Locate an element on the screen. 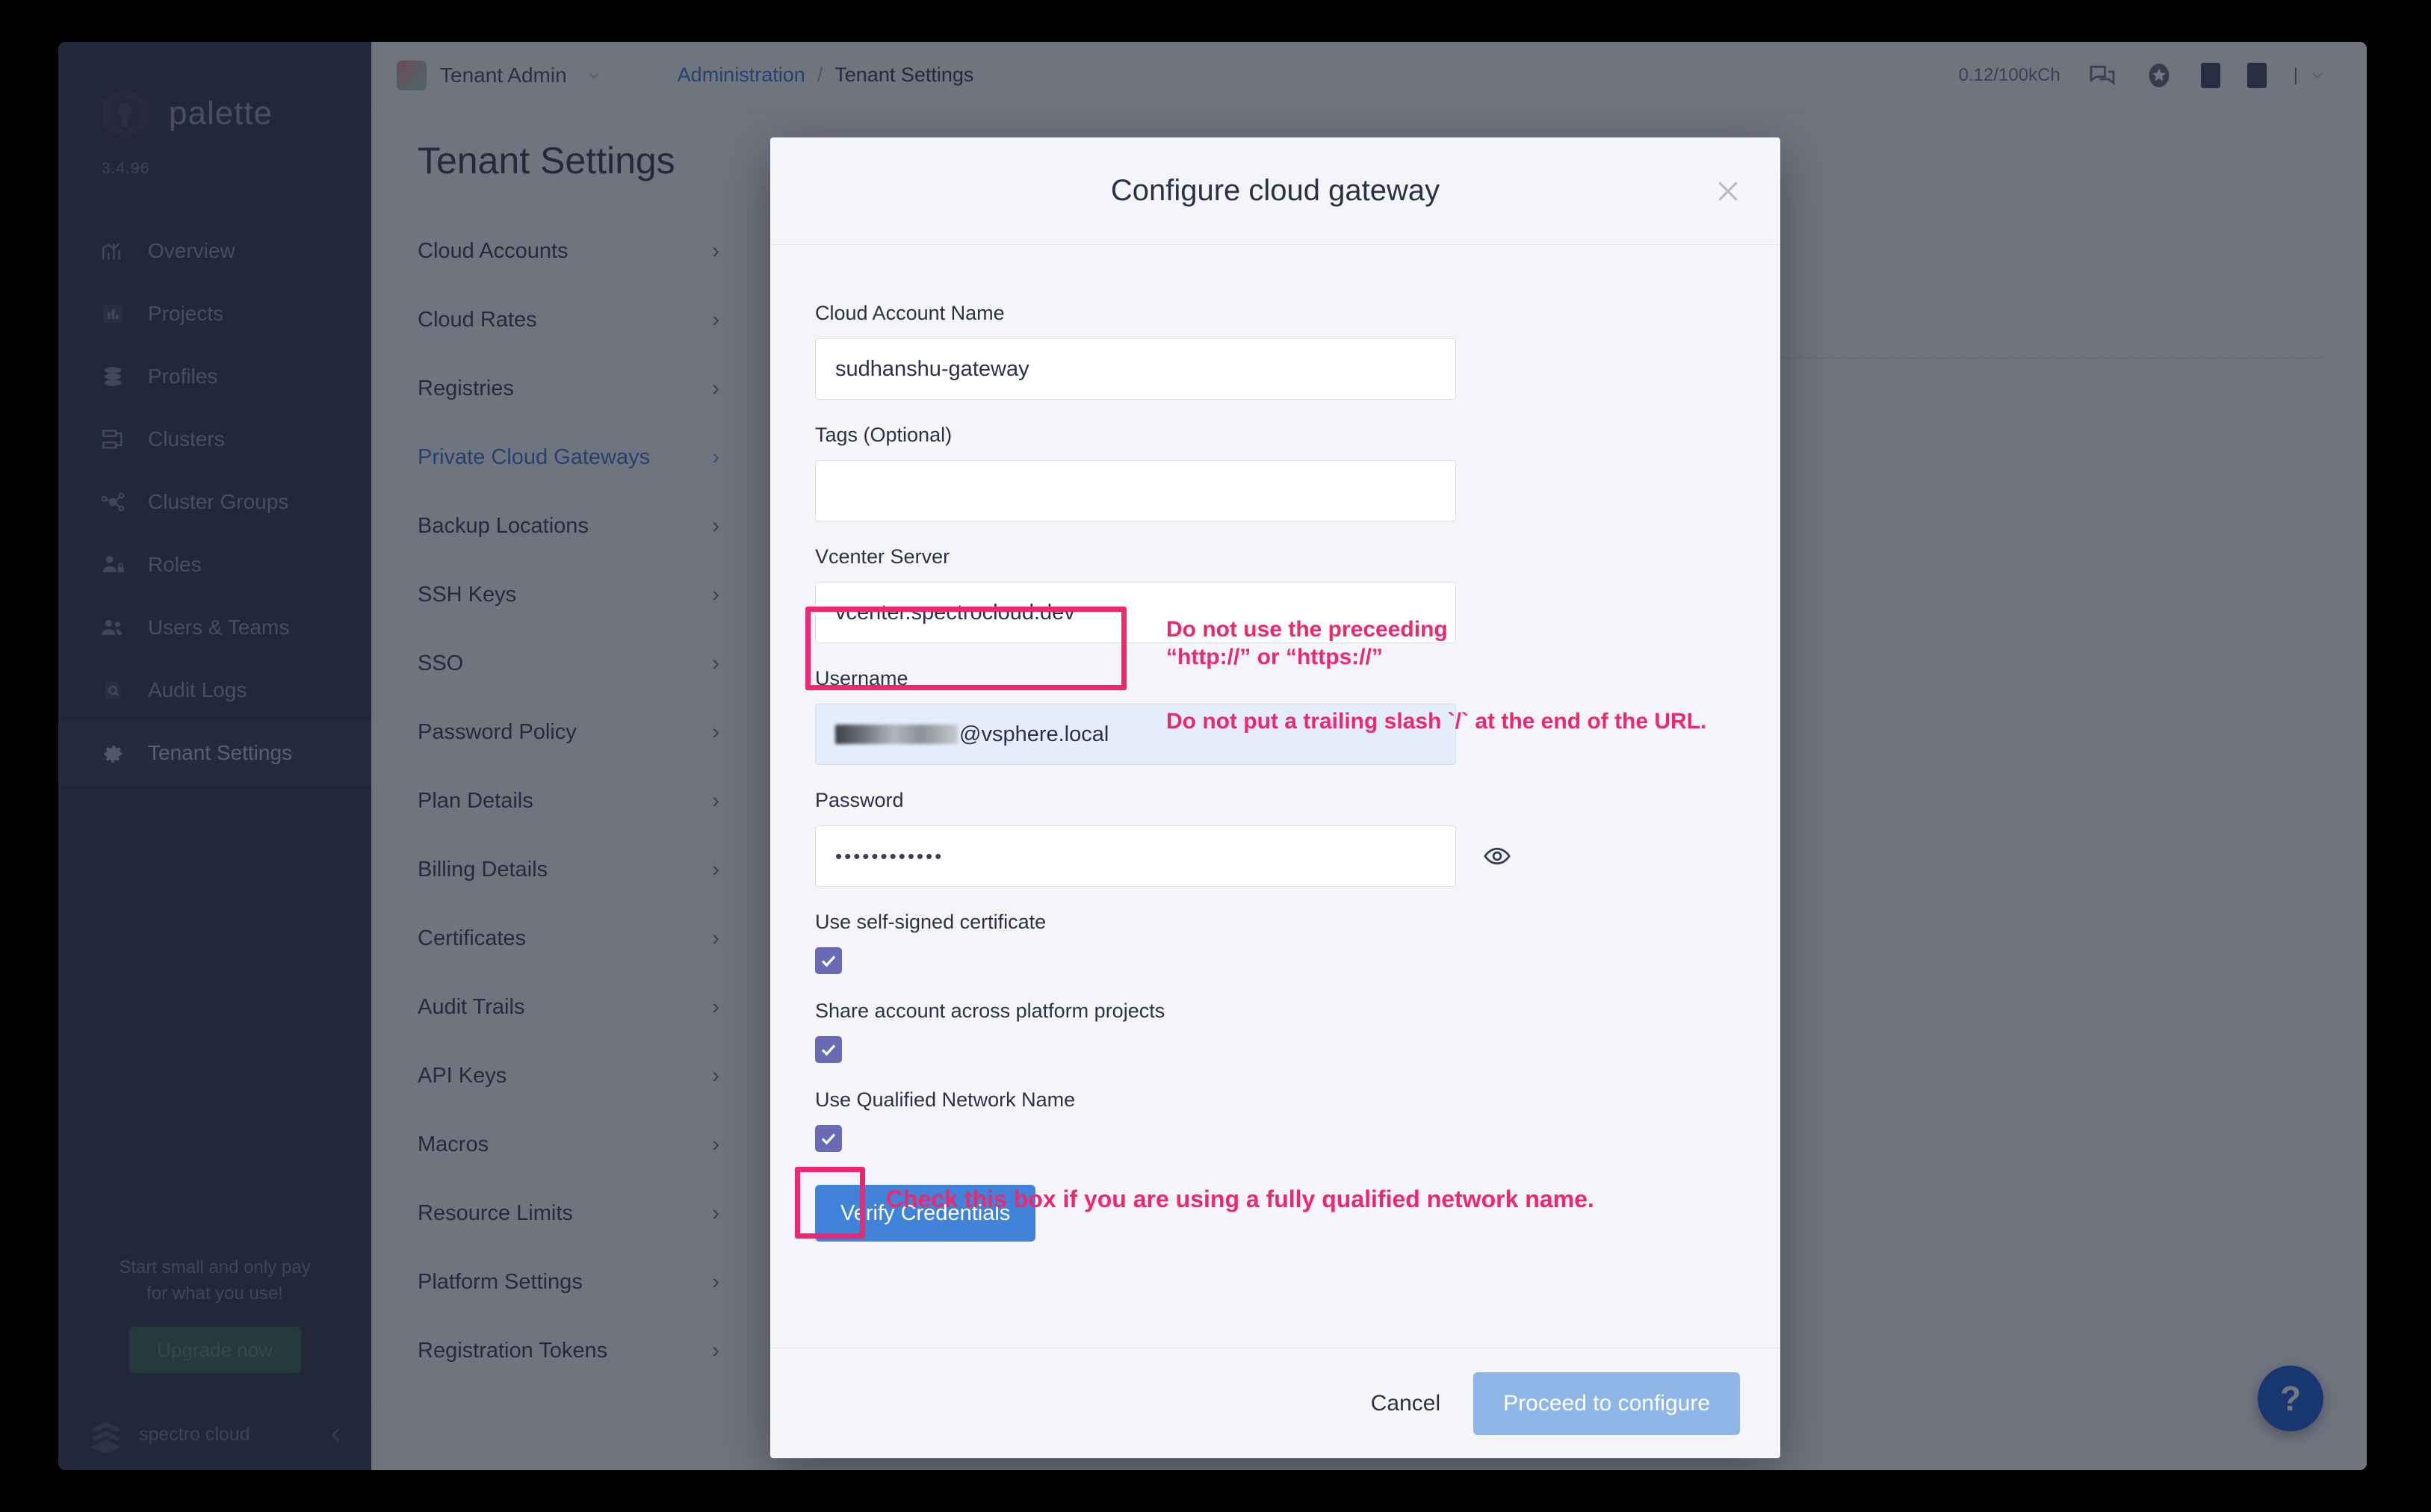 This screenshot has width=2431, height=1512. modal-header: Configure cloud gateway is located at coordinates (1275, 191).